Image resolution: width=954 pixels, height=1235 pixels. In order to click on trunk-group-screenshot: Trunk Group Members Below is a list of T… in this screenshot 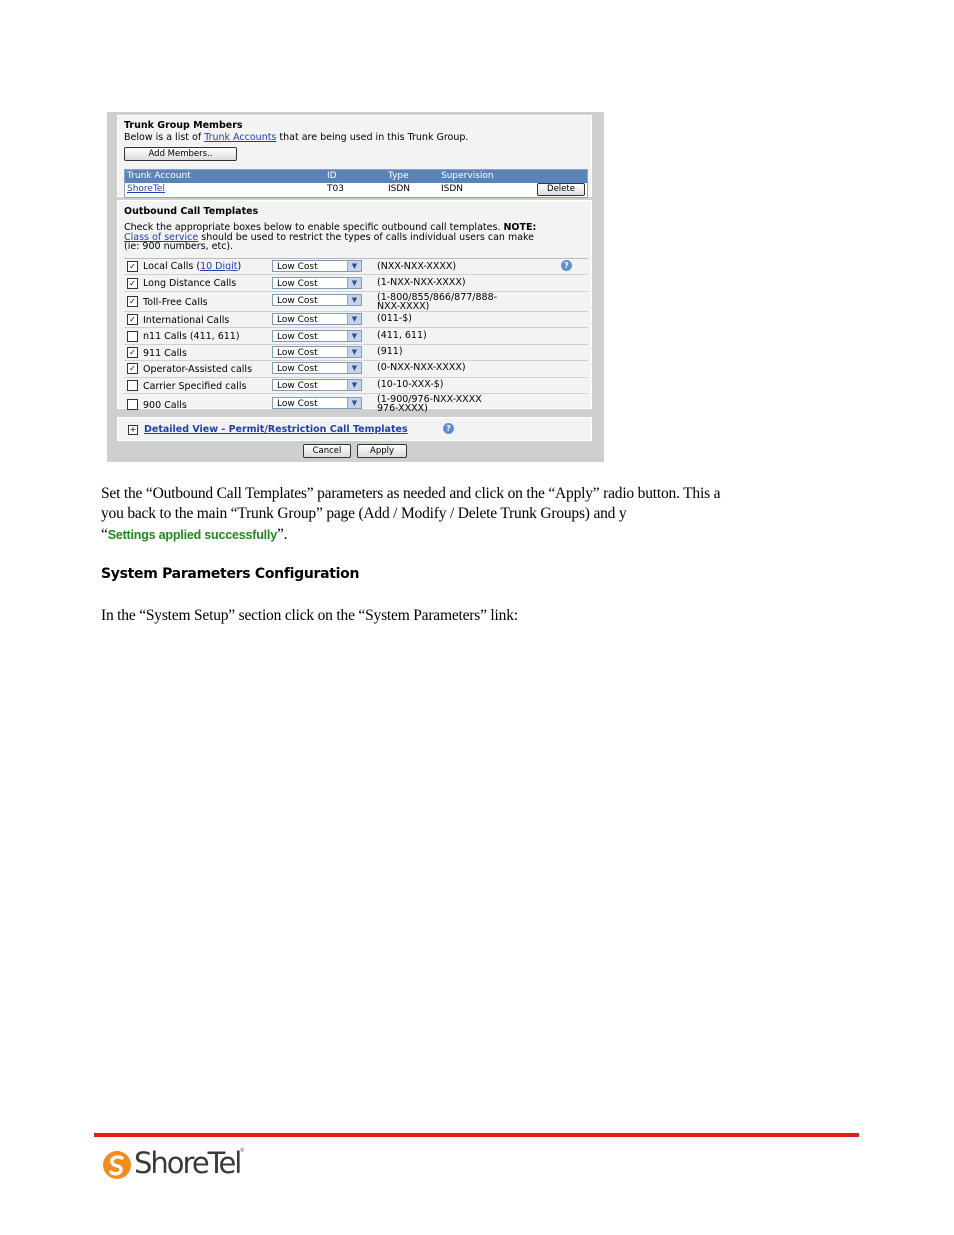, I will do `click(355, 287)`.